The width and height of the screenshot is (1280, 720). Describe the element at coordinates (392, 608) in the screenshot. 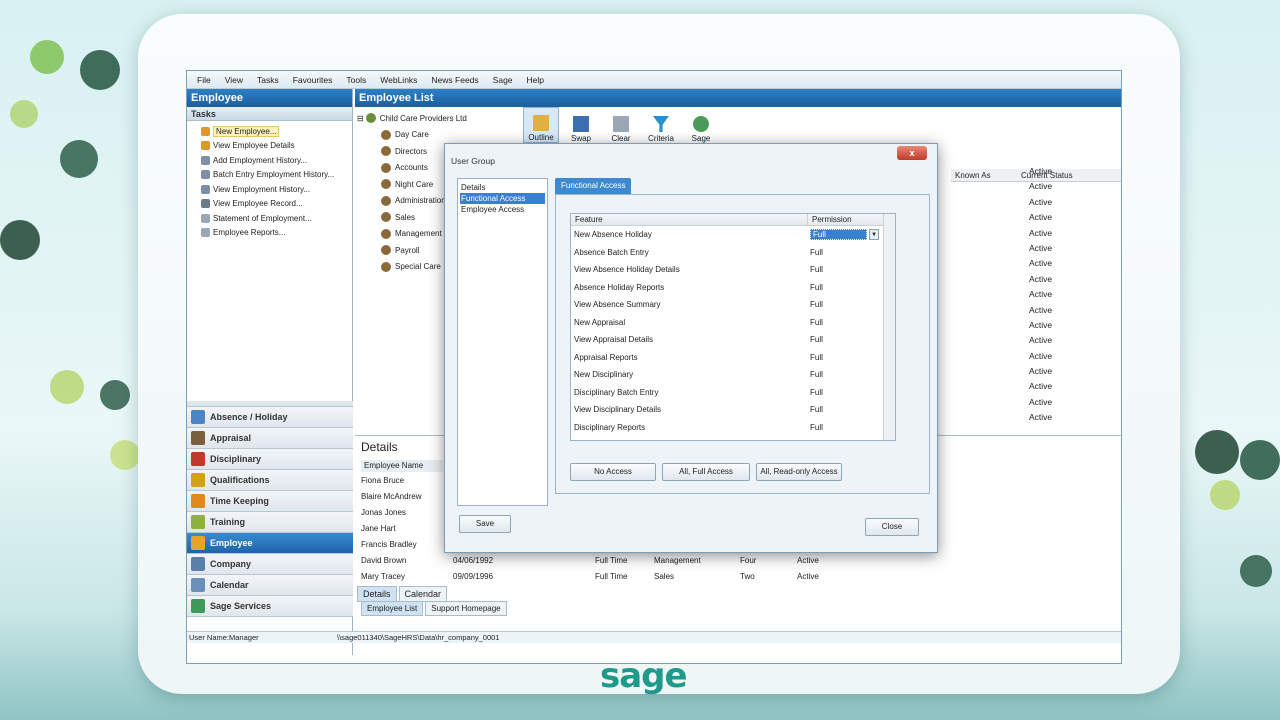

I see `tab-employee-list: Employee List` at that location.